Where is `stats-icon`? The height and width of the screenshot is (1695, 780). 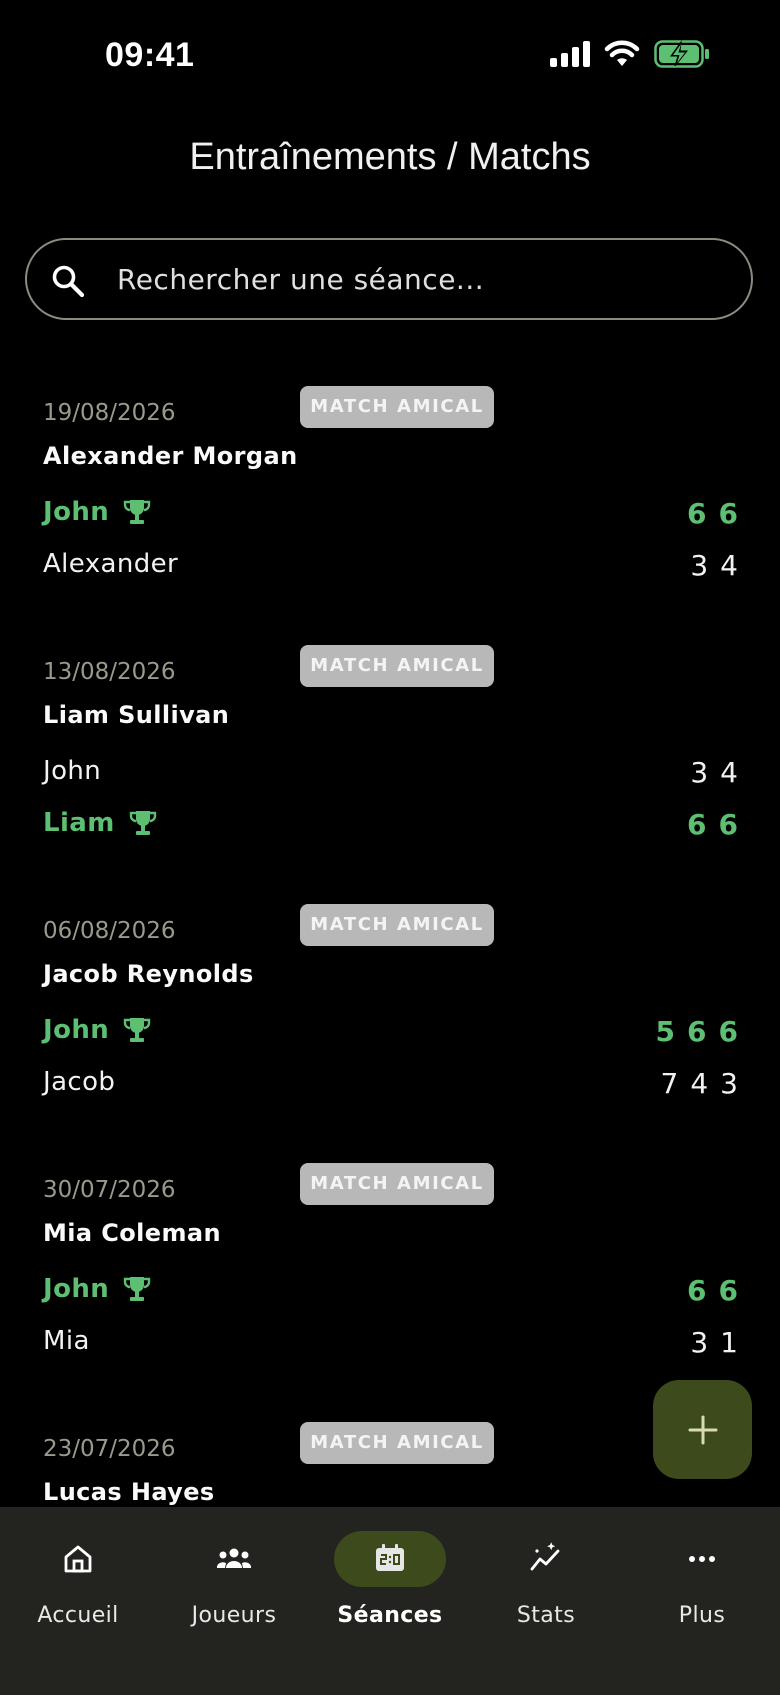
stats-icon is located at coordinates (545, 1556).